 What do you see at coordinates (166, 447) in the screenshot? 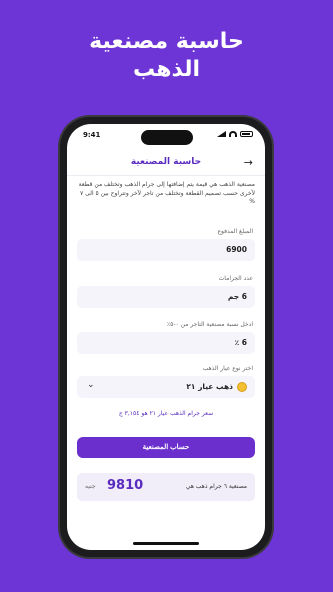
I see `calculate-button: حساب المصنعية` at bounding box center [166, 447].